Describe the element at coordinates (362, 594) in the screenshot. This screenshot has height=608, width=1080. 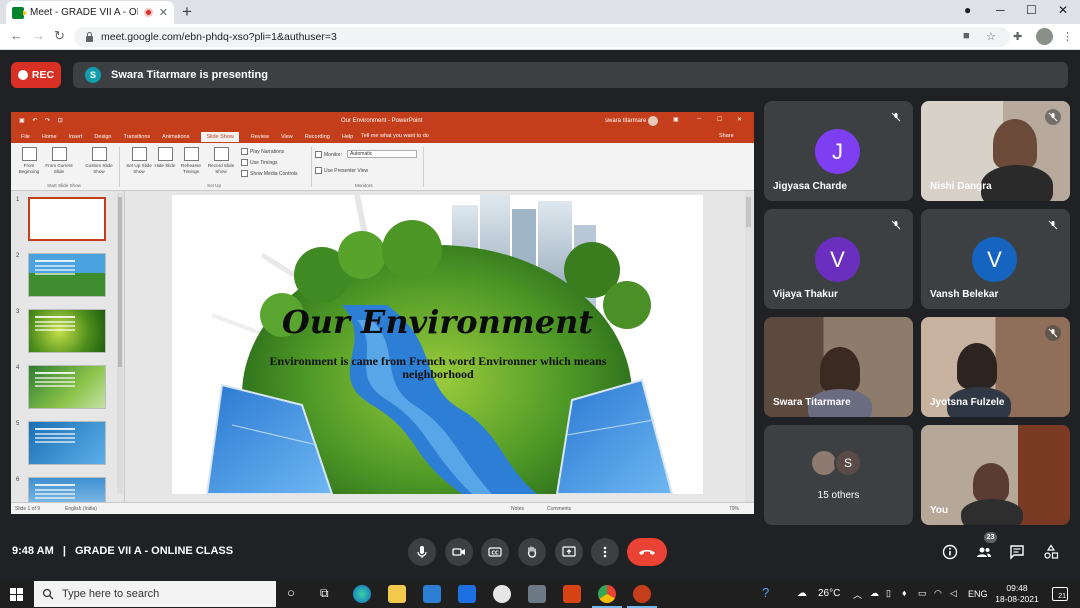
I see `edge-browser-icon` at that location.